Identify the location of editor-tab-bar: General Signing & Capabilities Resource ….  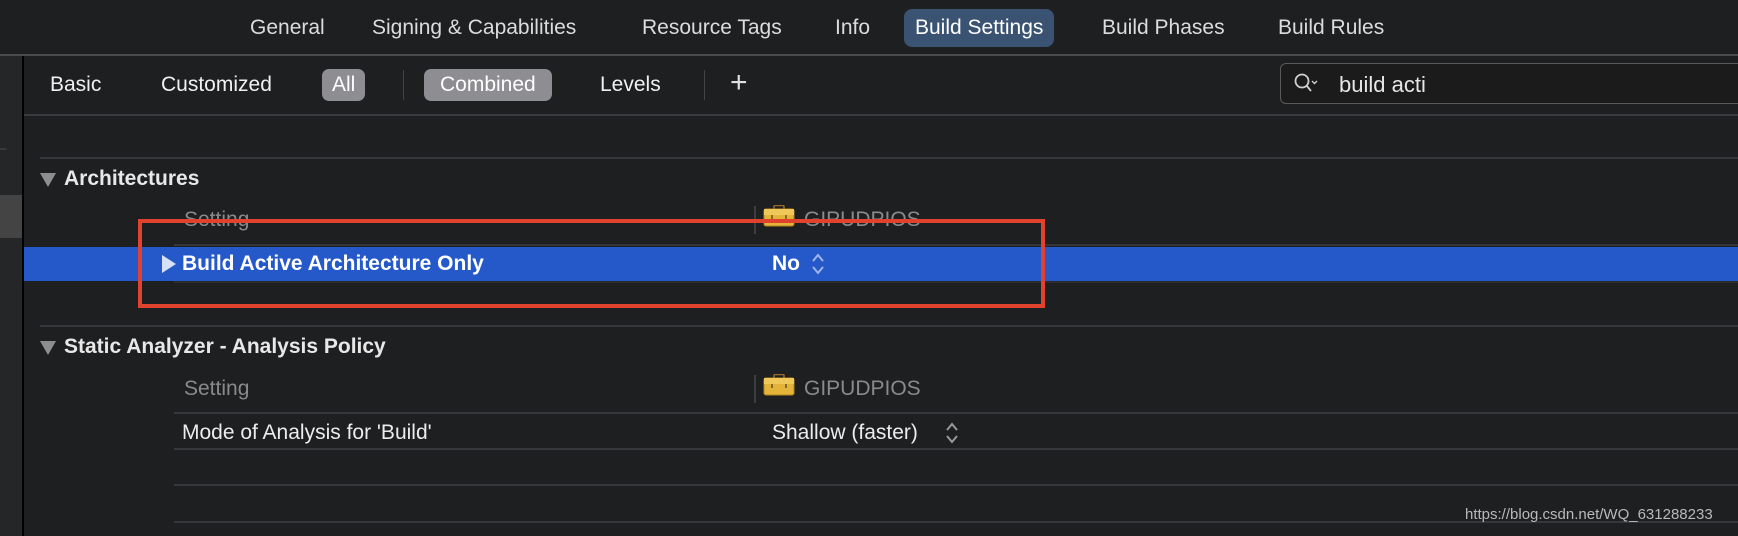
(869, 28).